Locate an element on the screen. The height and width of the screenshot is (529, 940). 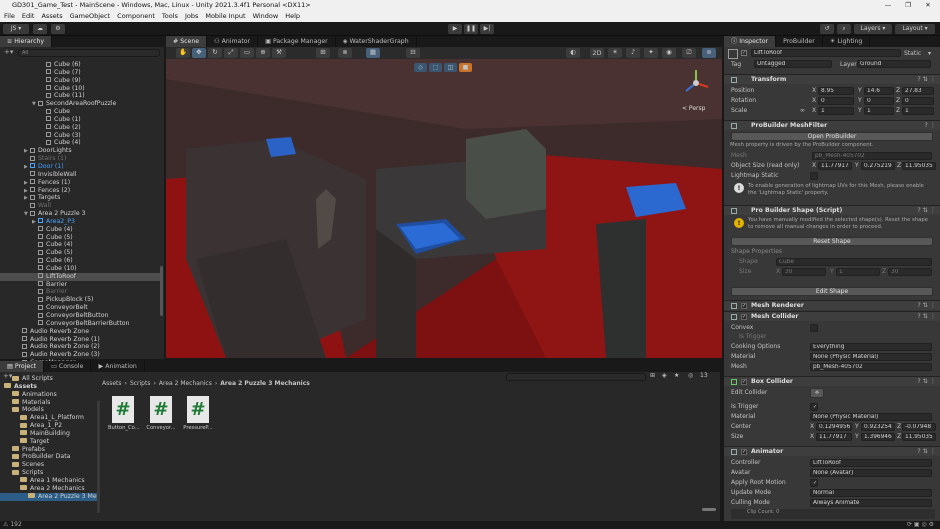
tab-lighting: ☀ Lighting is located at coordinates (847, 41).